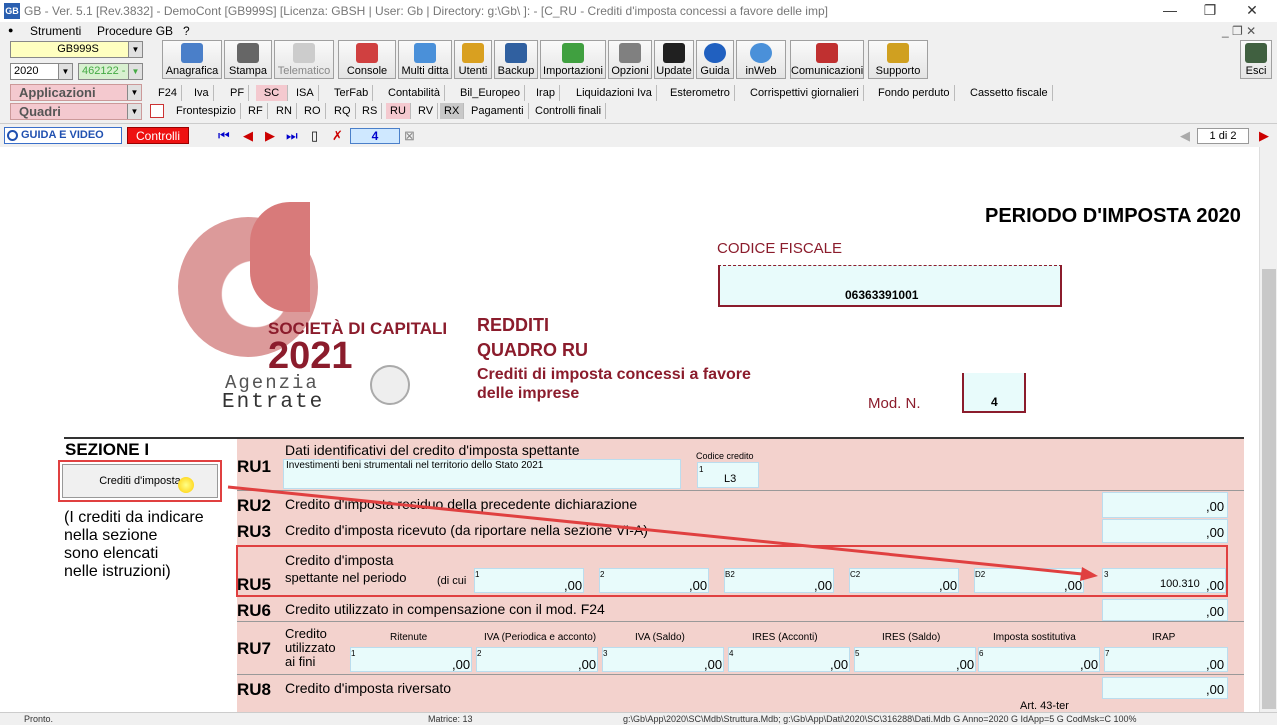 This screenshot has width=1277, height=725. I want to click on tab-sc: SC, so click(272, 93).